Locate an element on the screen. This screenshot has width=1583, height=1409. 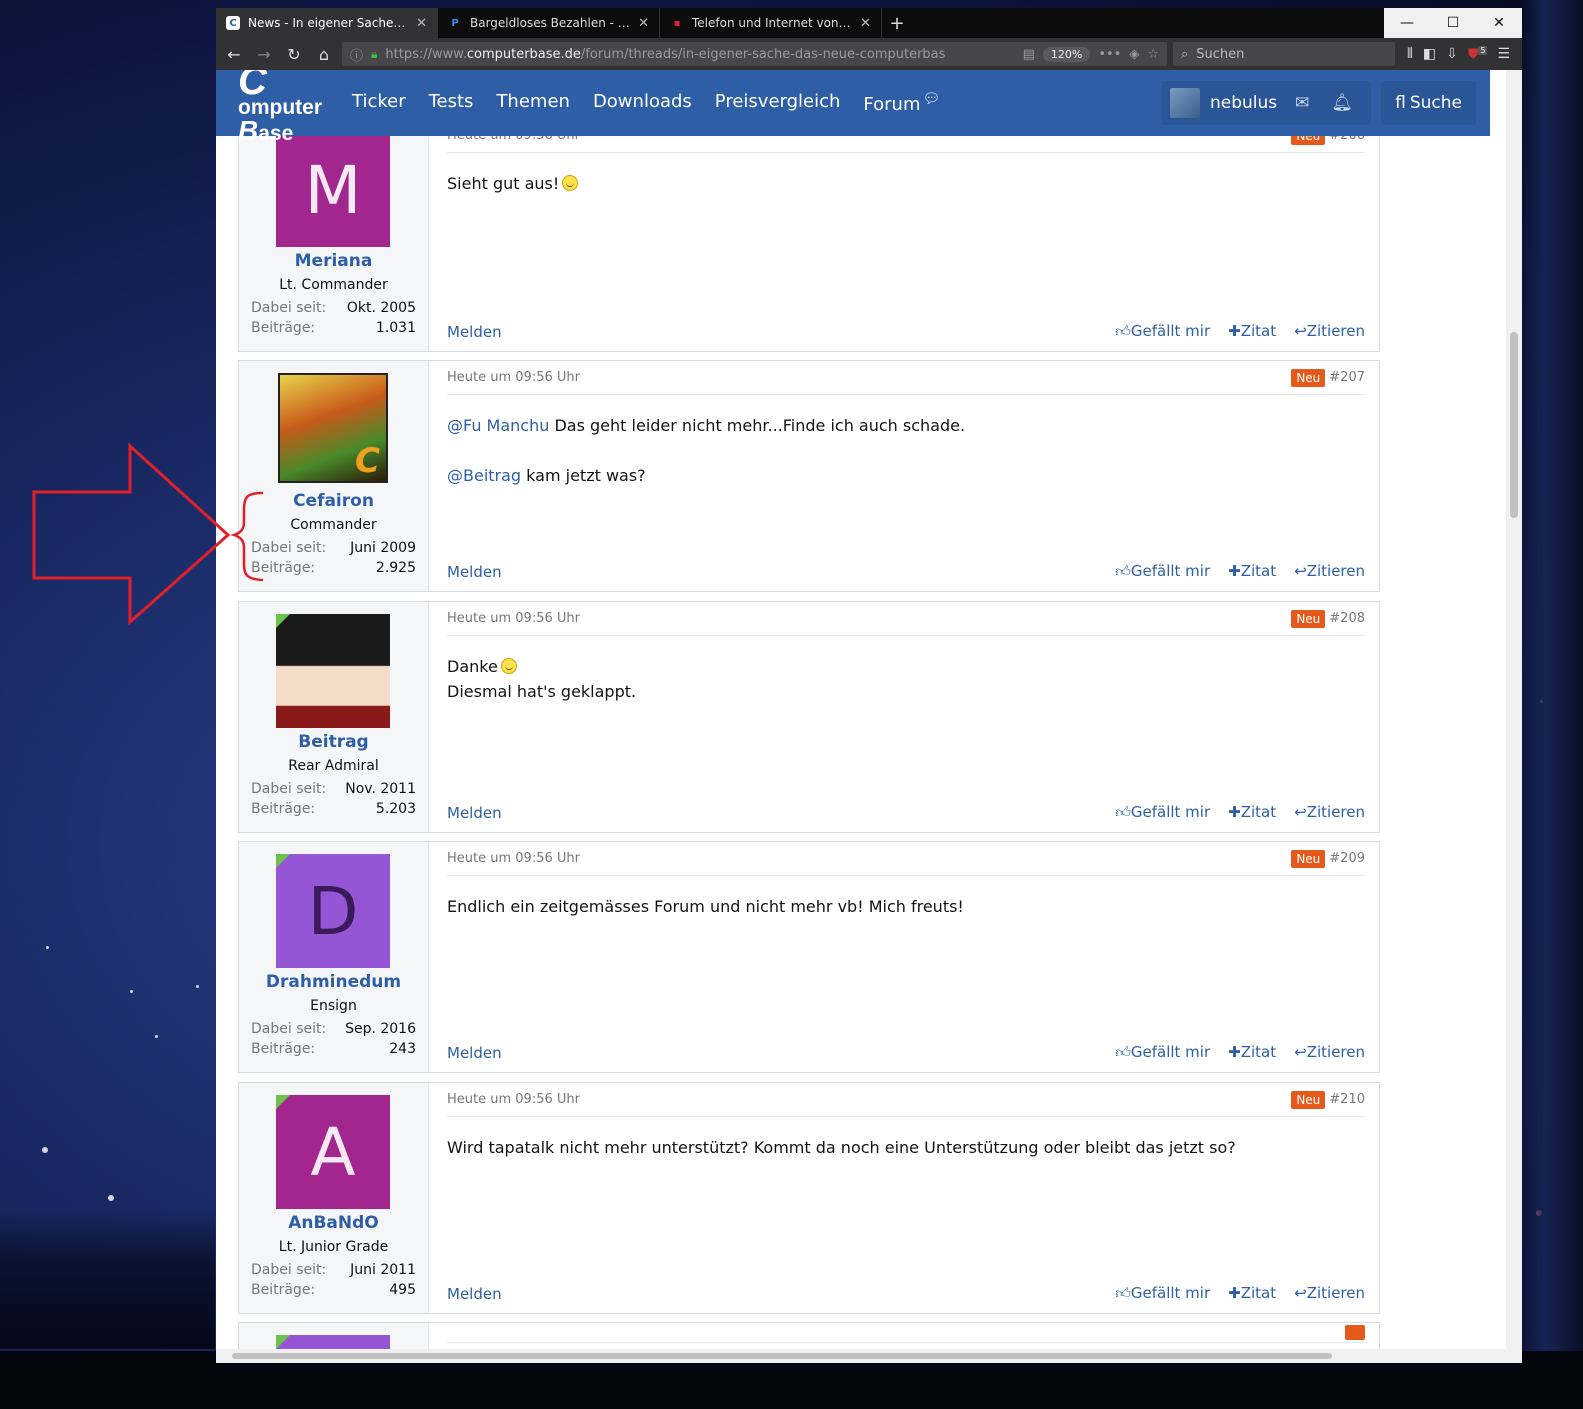
tab-paypal: P Bargeldloses Bezahlen - Onlin ✕ is located at coordinates (549, 23).